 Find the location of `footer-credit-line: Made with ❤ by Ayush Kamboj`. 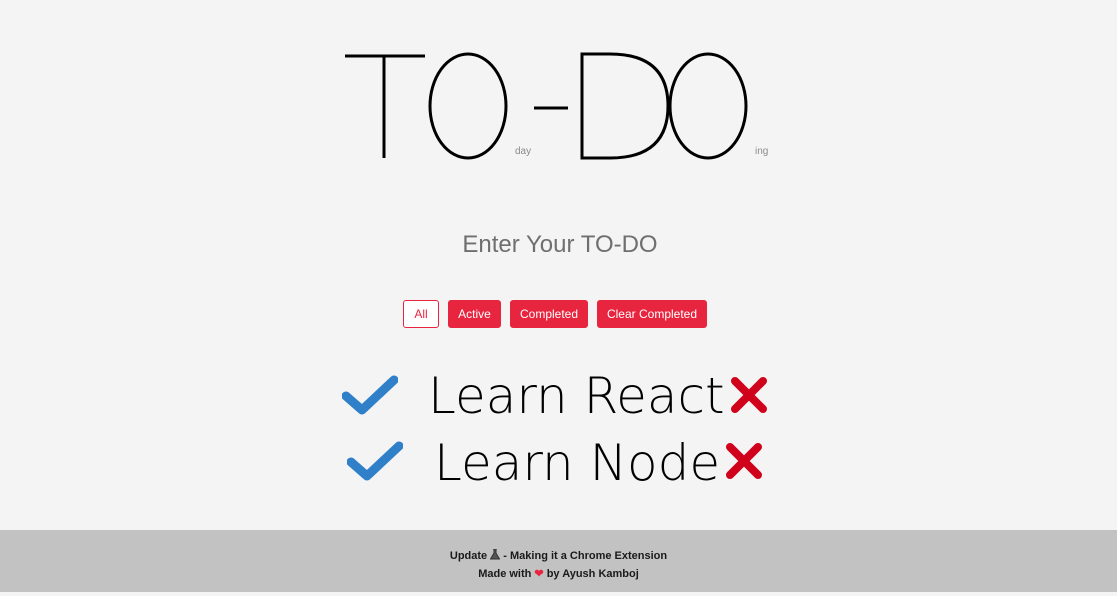

footer-credit-line: Made with ❤ by Ayush Kamboj is located at coordinates (558, 573).